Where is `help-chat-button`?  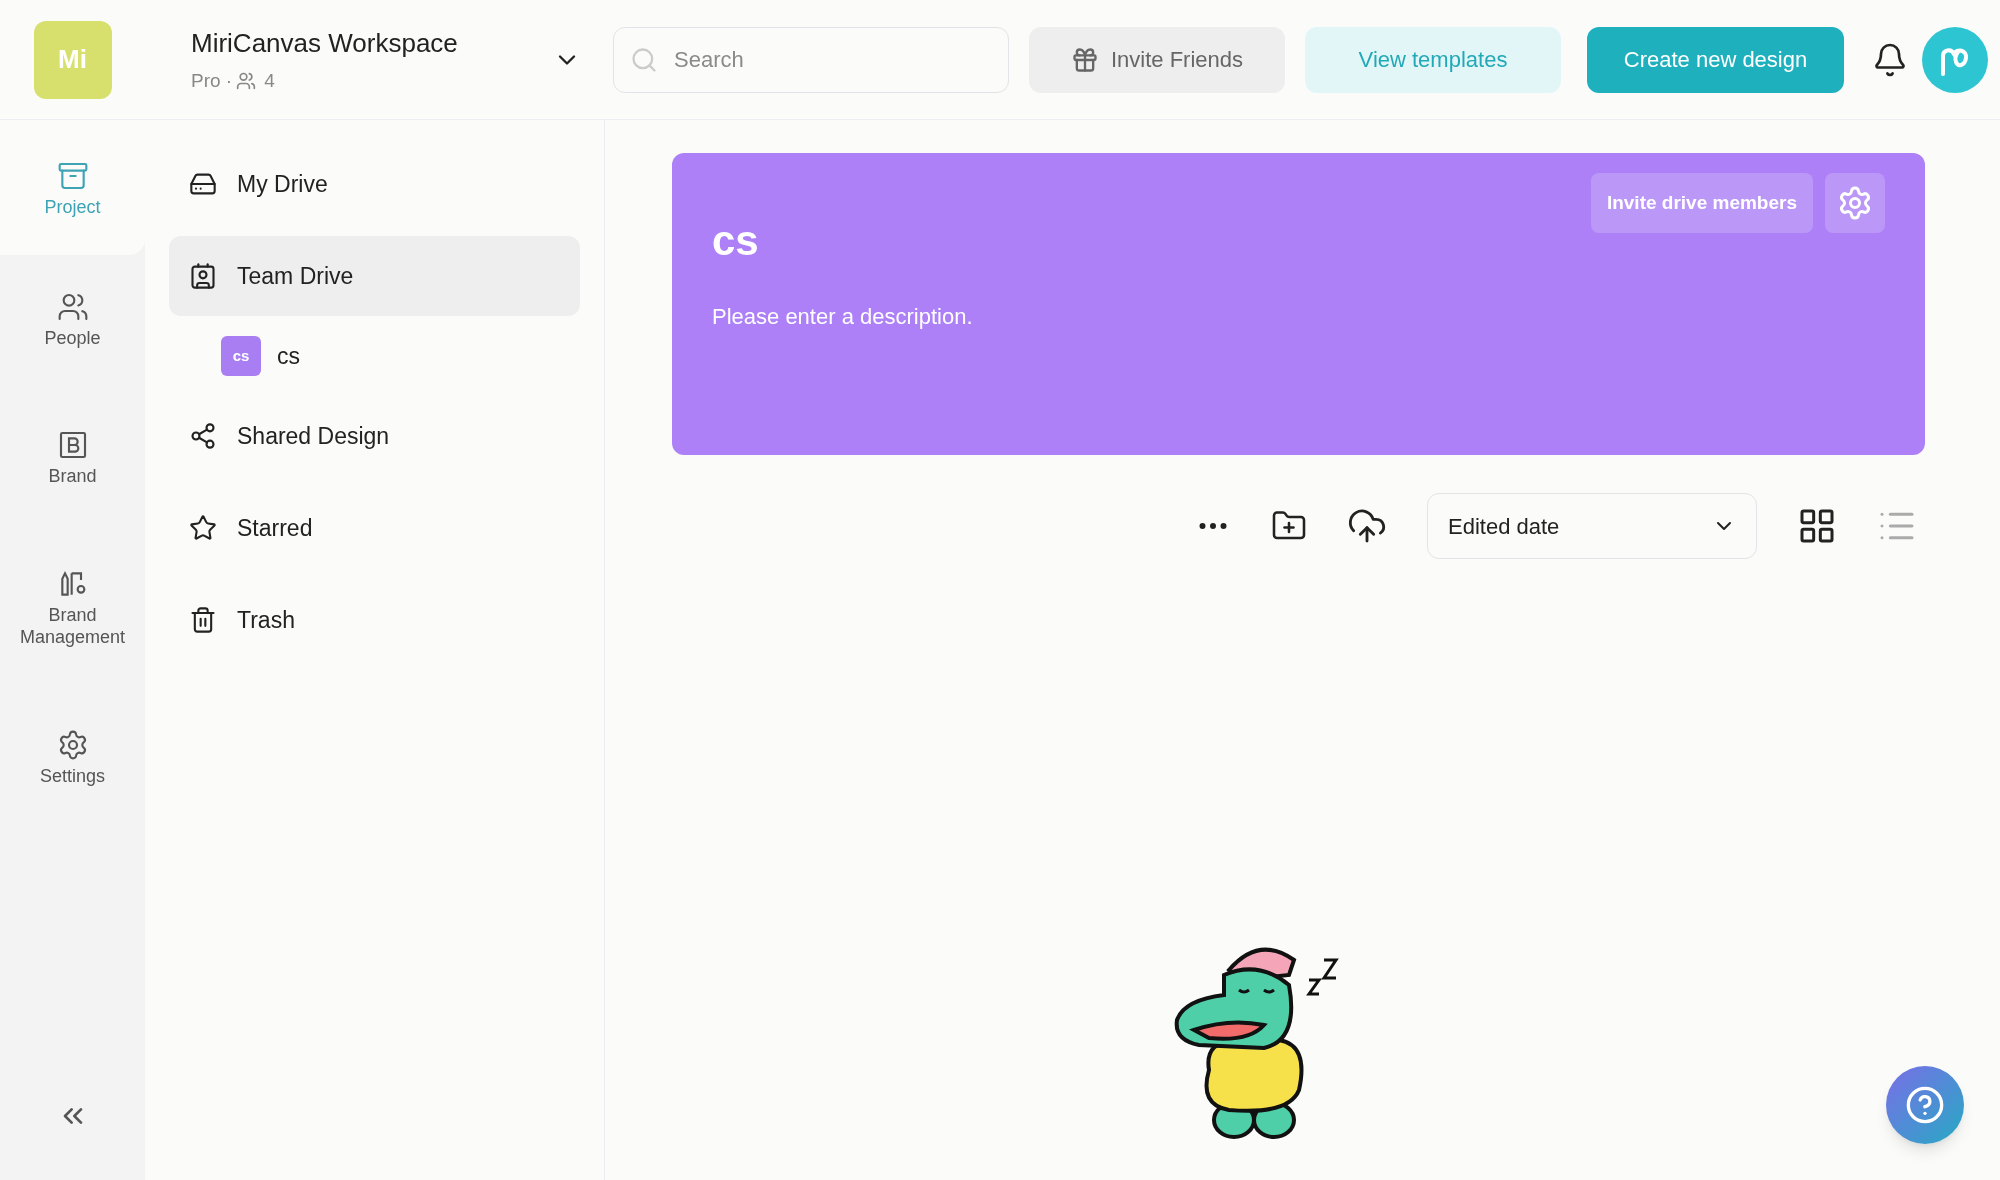
help-chat-button is located at coordinates (1925, 1105).